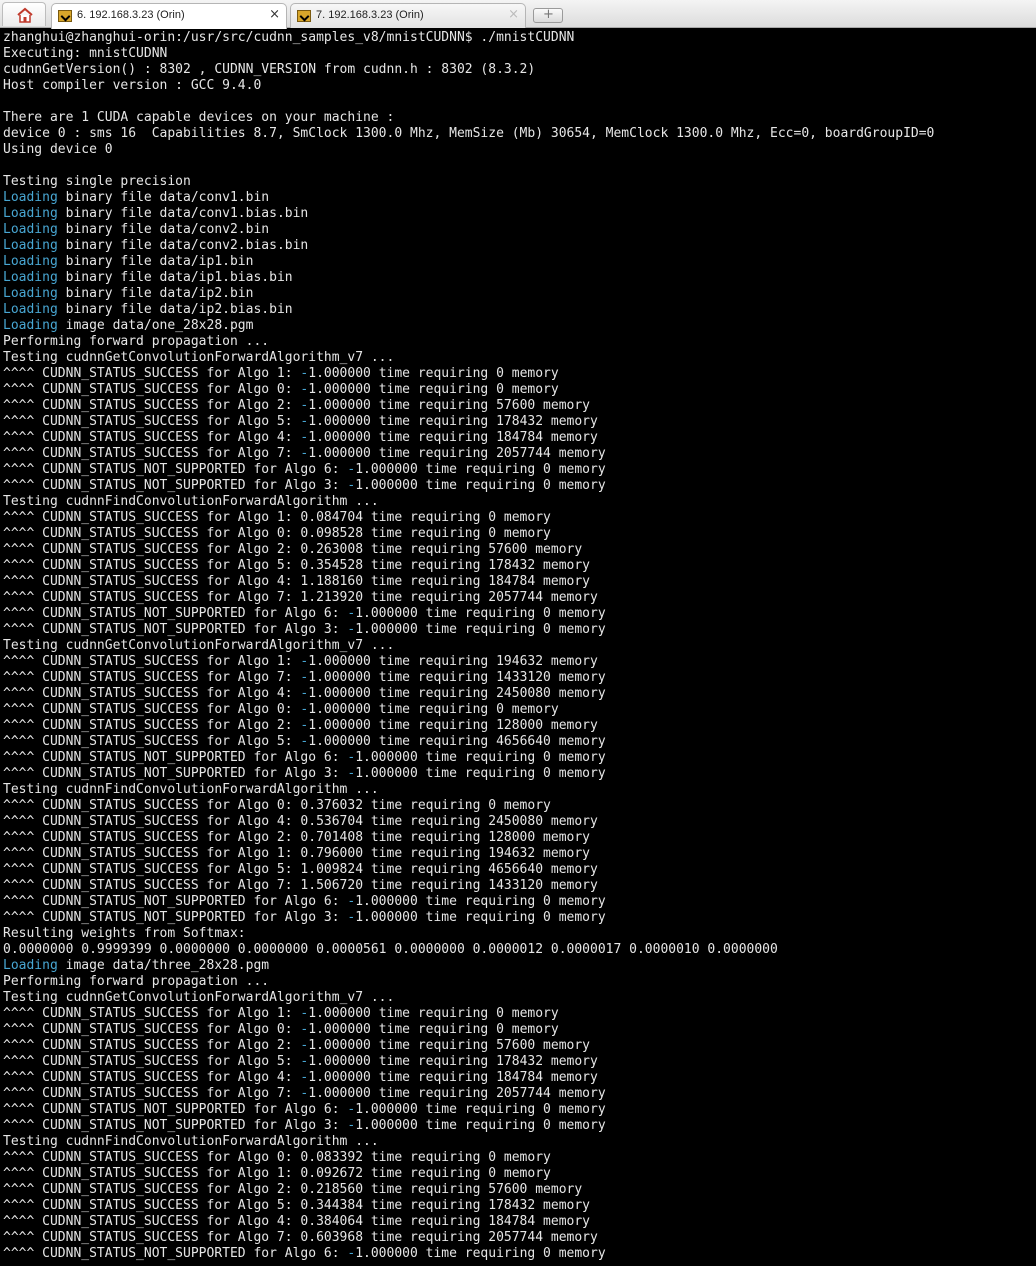 The image size is (1036, 1266). Describe the element at coordinates (155, 261) in the screenshot. I see `terminal-text: binary file data/ip1.bin` at that location.